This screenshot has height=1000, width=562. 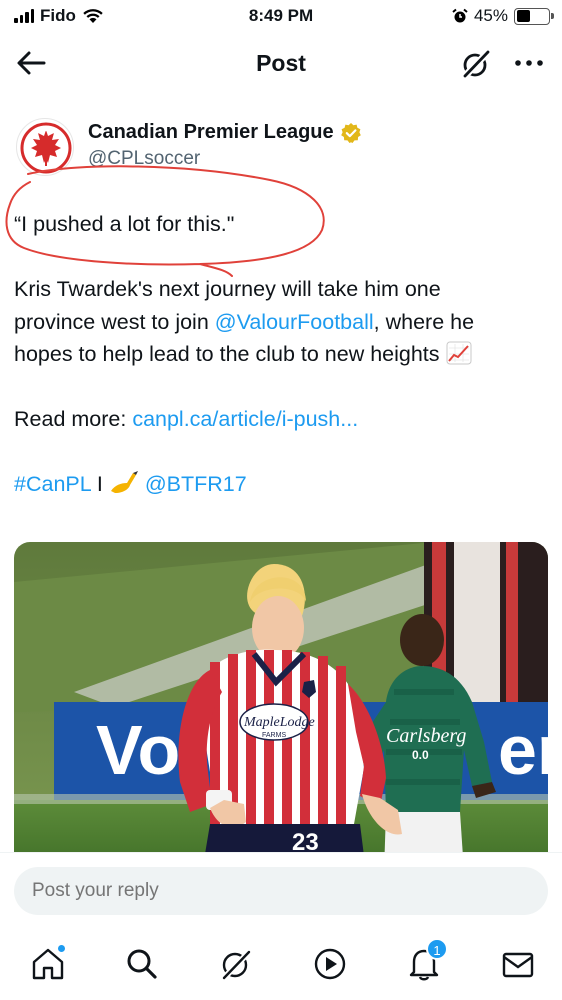 What do you see at coordinates (52, 484) in the screenshot?
I see `hashtag-canpl-link: #CanPL` at bounding box center [52, 484].